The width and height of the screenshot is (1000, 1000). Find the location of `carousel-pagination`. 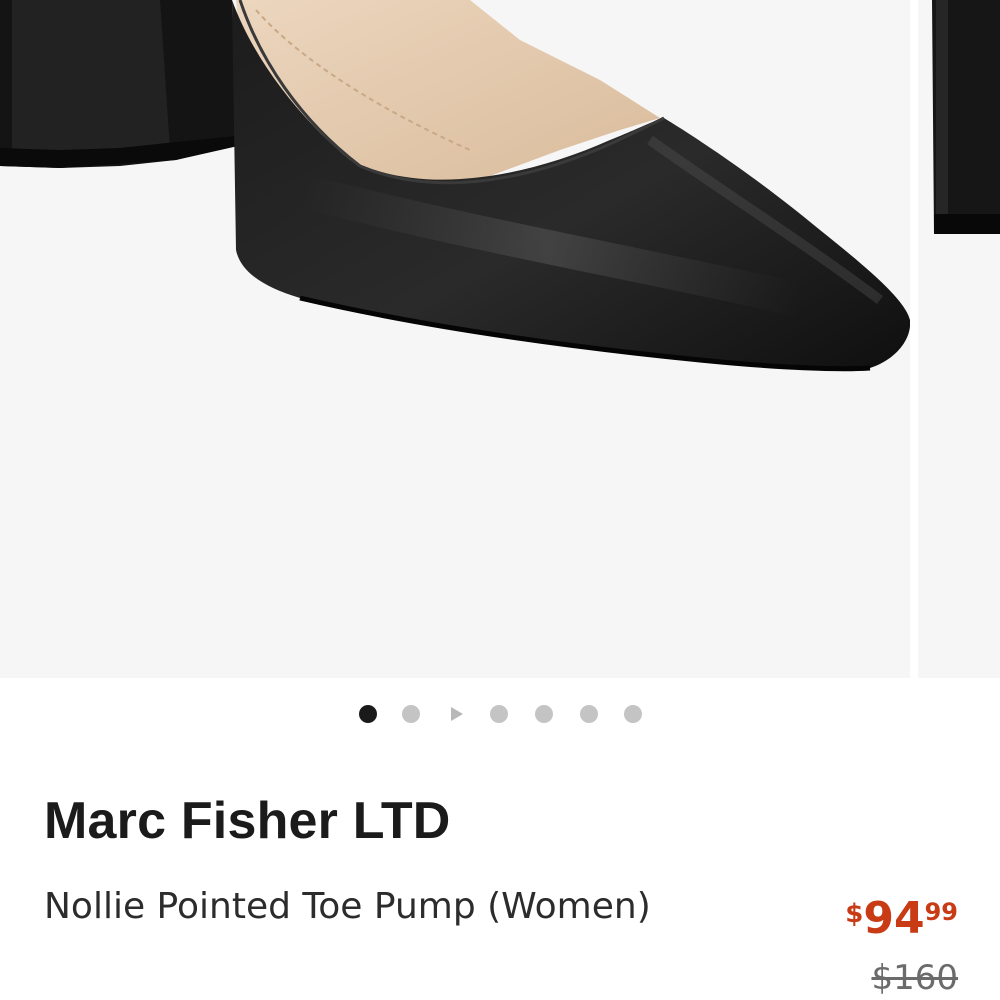

carousel-pagination is located at coordinates (500, 714).